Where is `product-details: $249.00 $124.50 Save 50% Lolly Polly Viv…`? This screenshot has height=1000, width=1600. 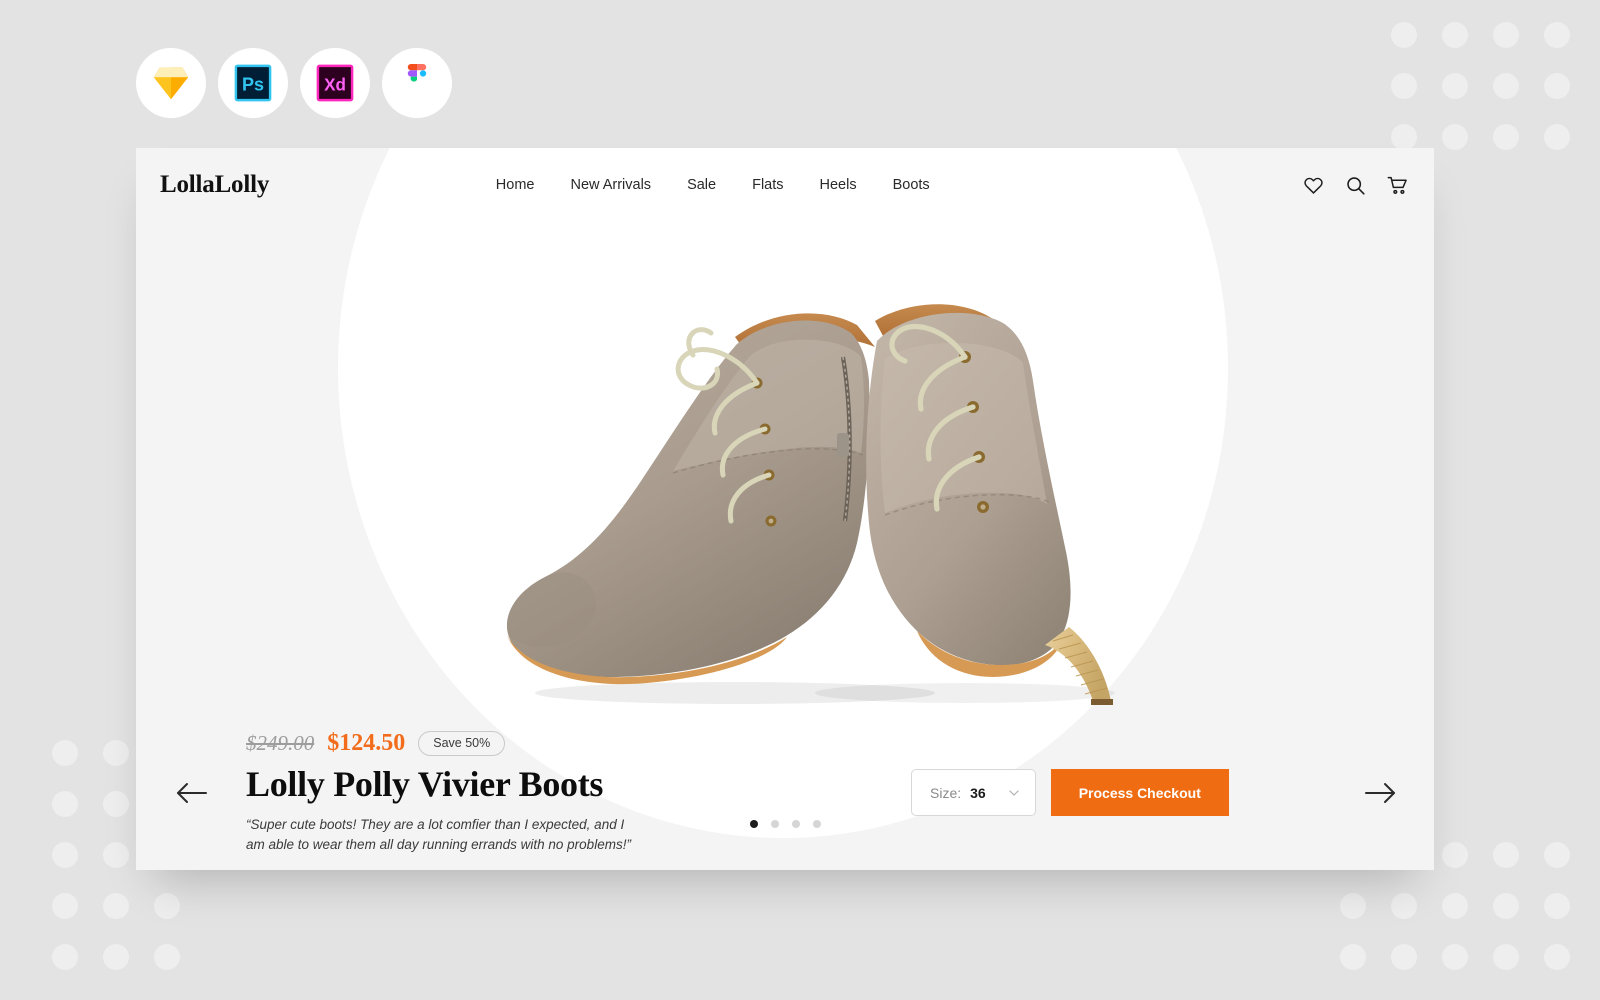
product-details: $249.00 $124.50 Save 50% Lolly Polly Viv… is located at coordinates (518, 792).